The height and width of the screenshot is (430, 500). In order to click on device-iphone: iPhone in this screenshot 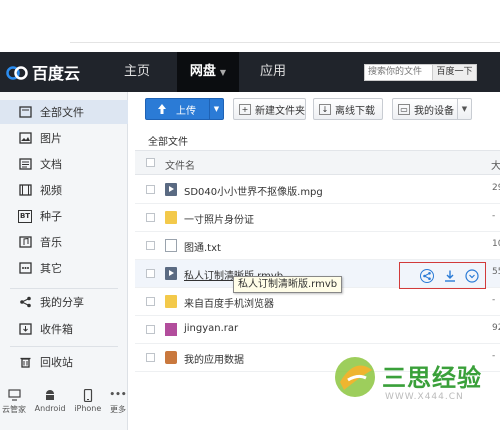, I will do `click(87, 401)`.